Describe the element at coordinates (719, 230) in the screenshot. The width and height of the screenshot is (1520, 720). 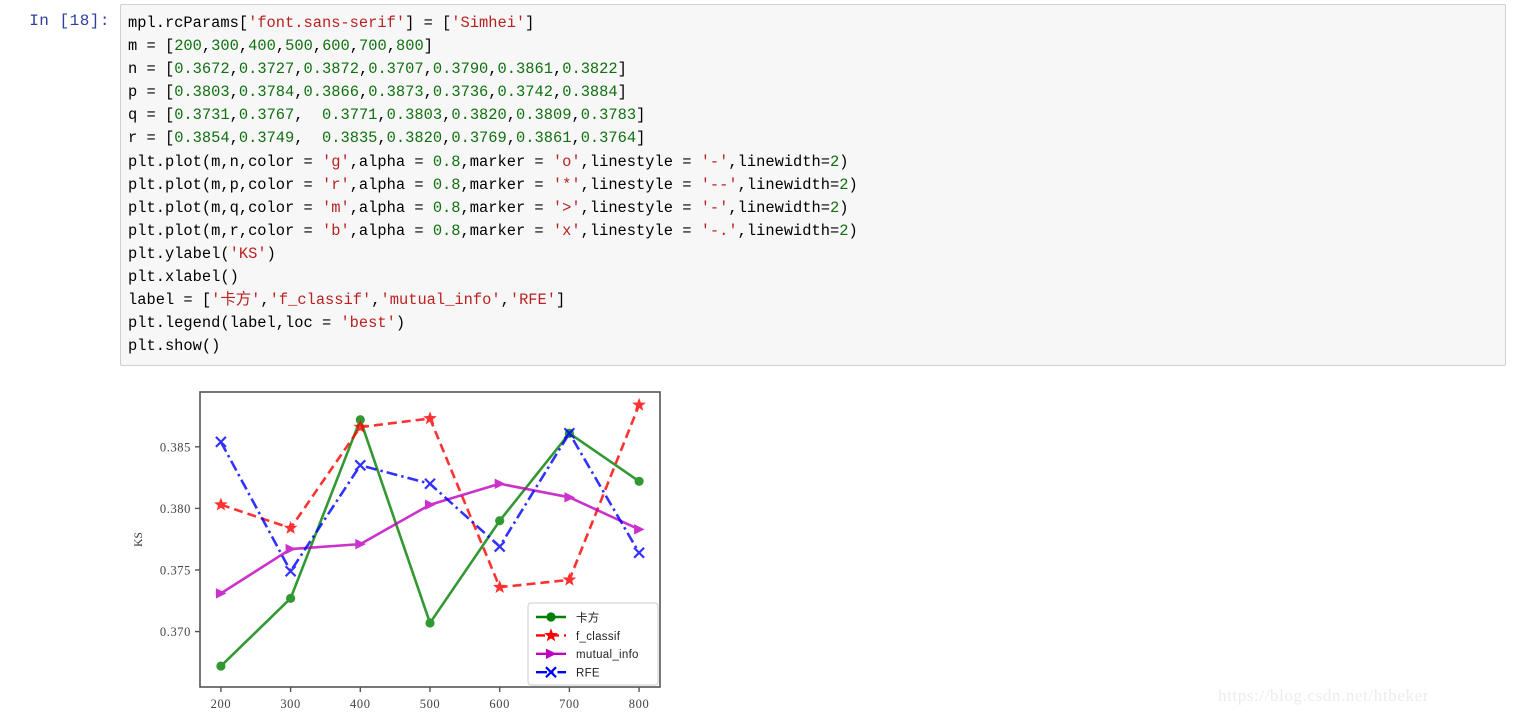
I see `code-token: '-.'` at that location.